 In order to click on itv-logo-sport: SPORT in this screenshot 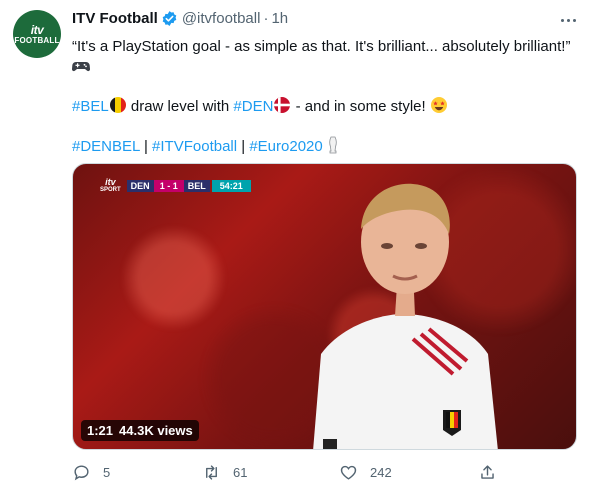, I will do `click(110, 190)`.